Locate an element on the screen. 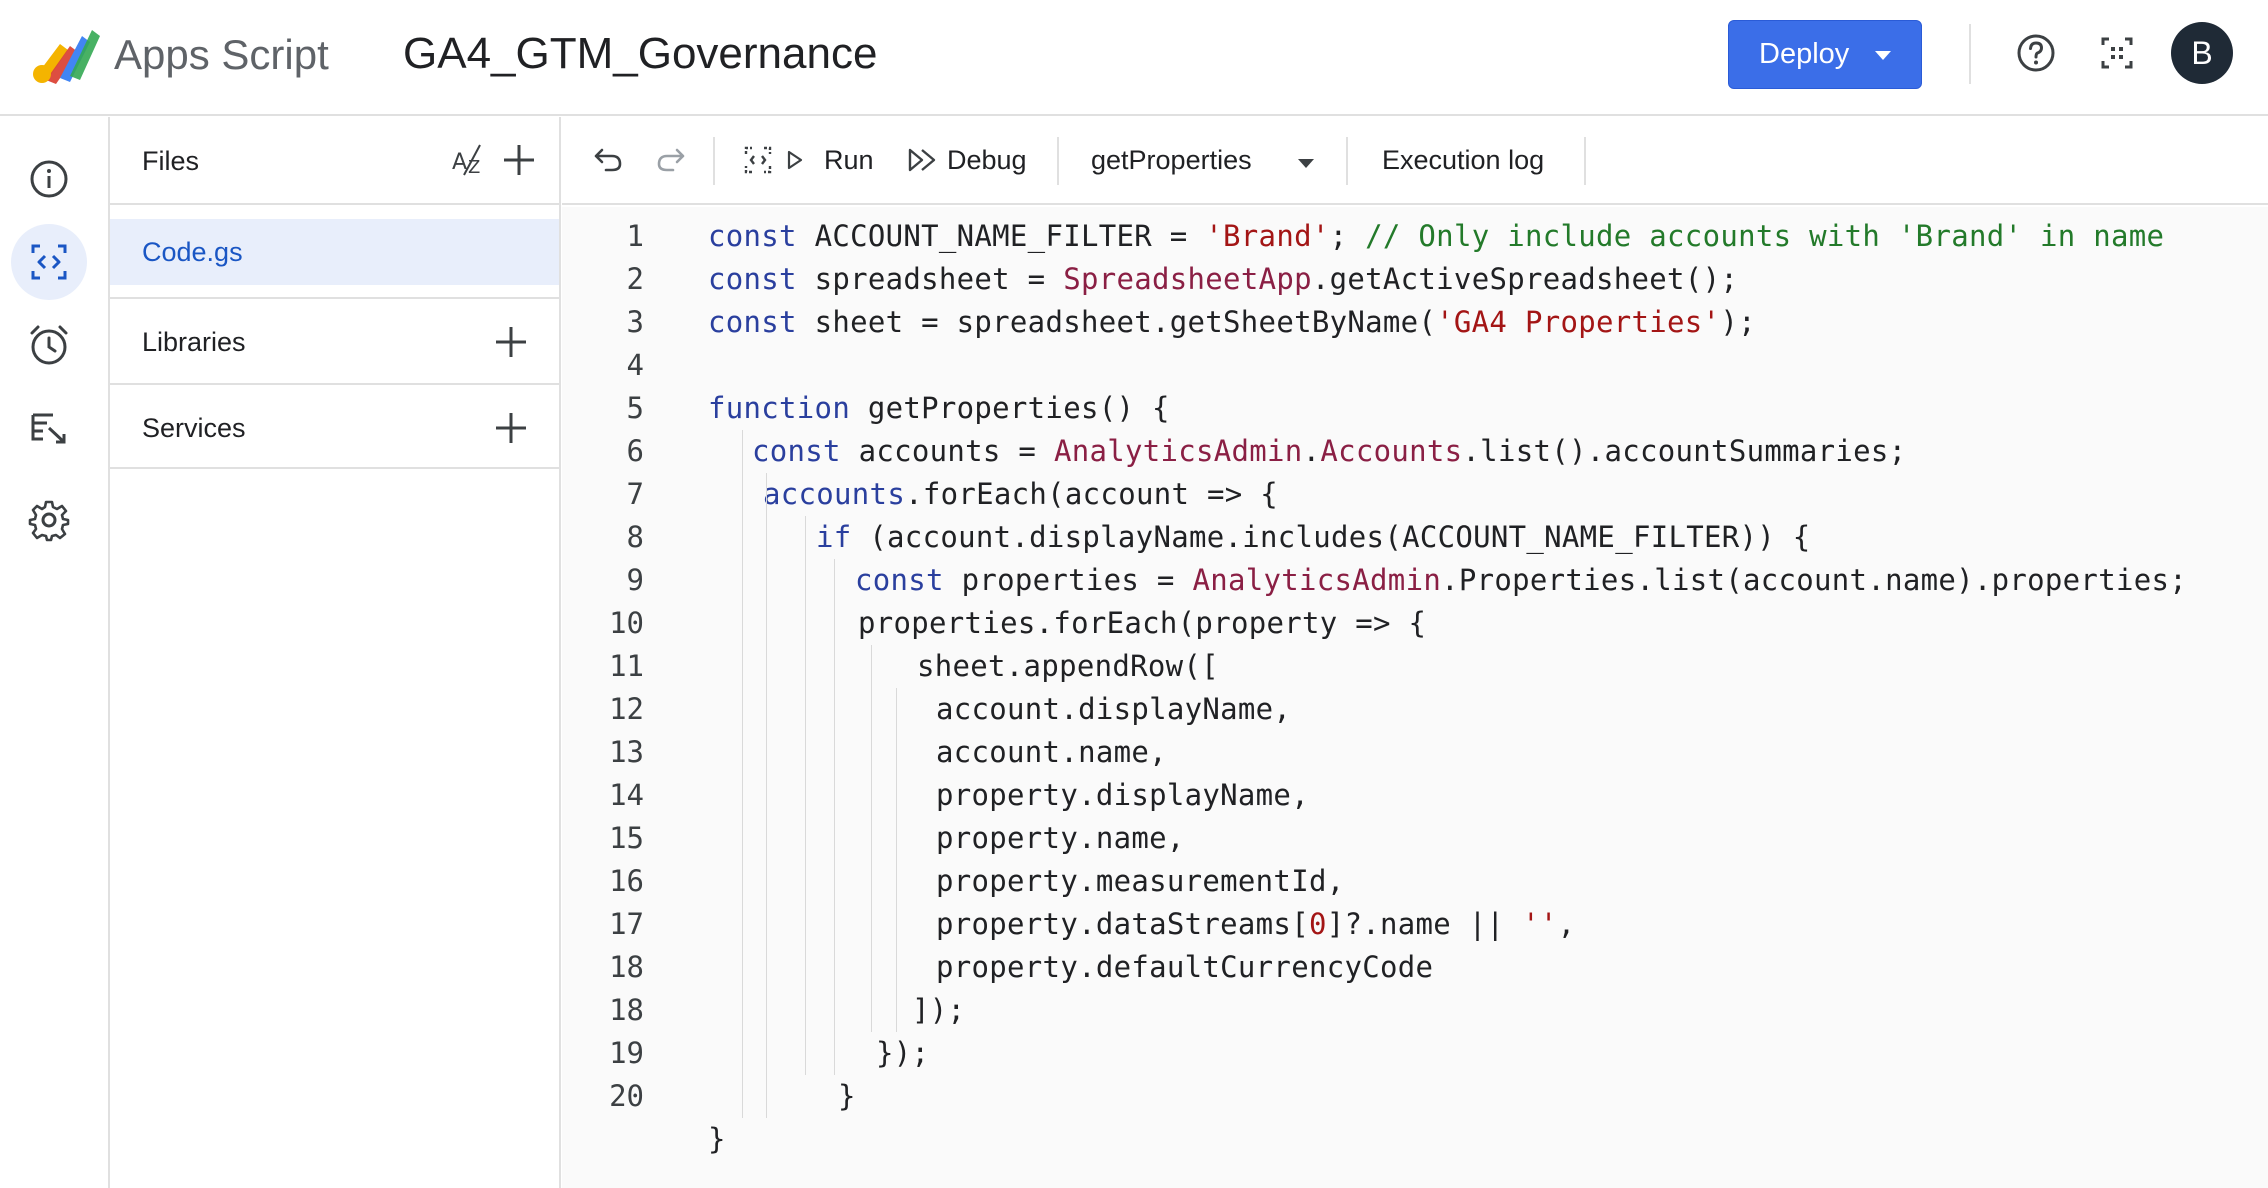  deploy-dropdown-icon is located at coordinates (1883, 55).